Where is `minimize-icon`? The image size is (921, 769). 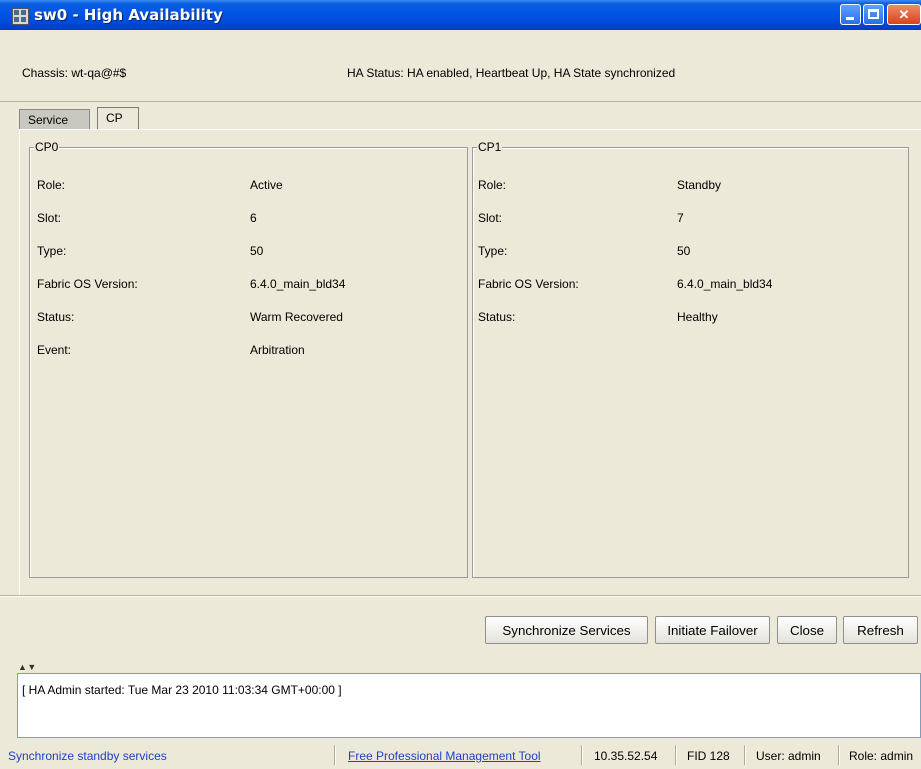 minimize-icon is located at coordinates (850, 18).